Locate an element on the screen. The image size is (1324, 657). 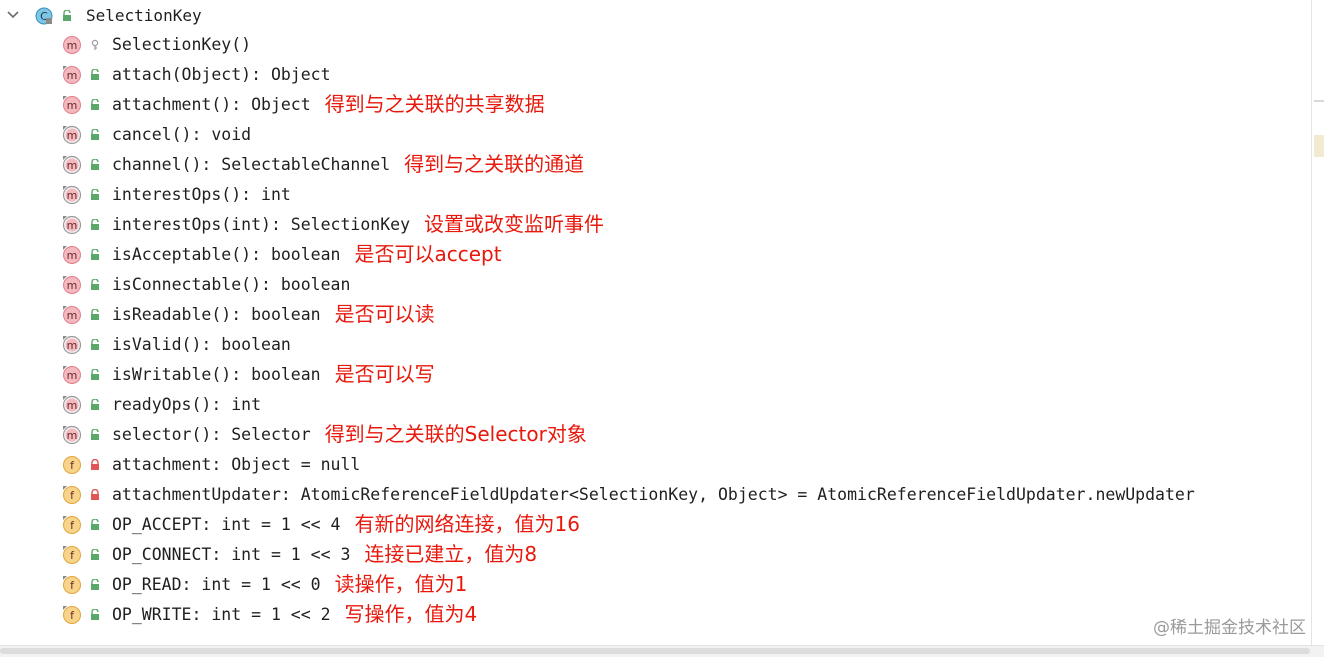
tree-node-method: m readyOps(): int is located at coordinates (655, 405).